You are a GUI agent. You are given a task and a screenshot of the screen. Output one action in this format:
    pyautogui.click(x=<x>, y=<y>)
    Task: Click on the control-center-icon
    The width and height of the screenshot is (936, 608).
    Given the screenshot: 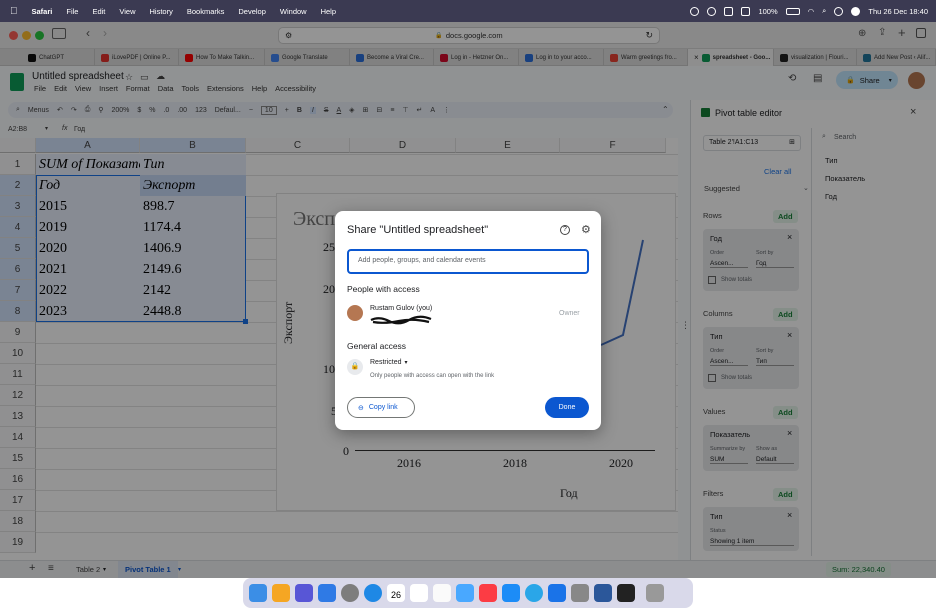 What is the action you would take?
    pyautogui.click(x=839, y=11)
    